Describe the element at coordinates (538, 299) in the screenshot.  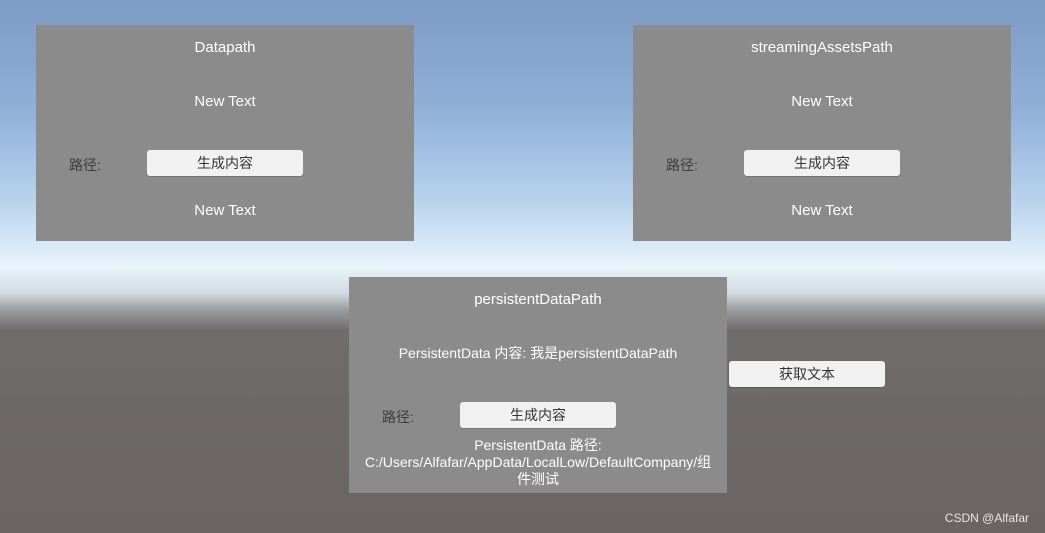
I see `panel-title: persistentDataPath` at that location.